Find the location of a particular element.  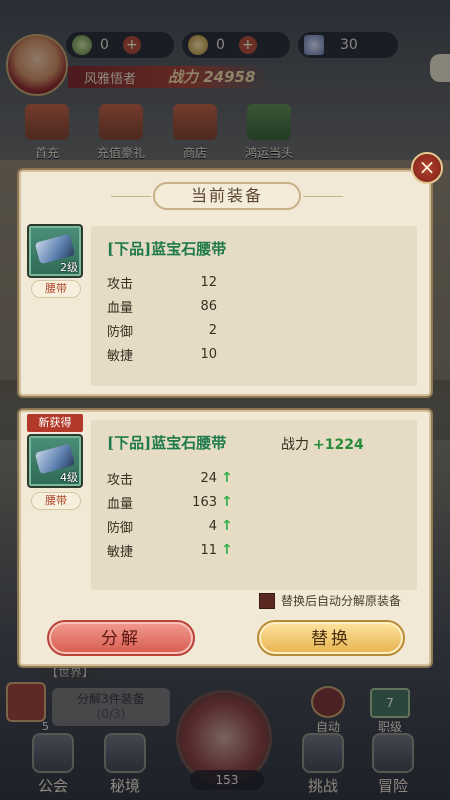

stat-list: 攻击 24 ↑ 血量 163 ↑ 防御 4 ↑ 敏捷 11 ↑ is located at coordinates (172, 514).